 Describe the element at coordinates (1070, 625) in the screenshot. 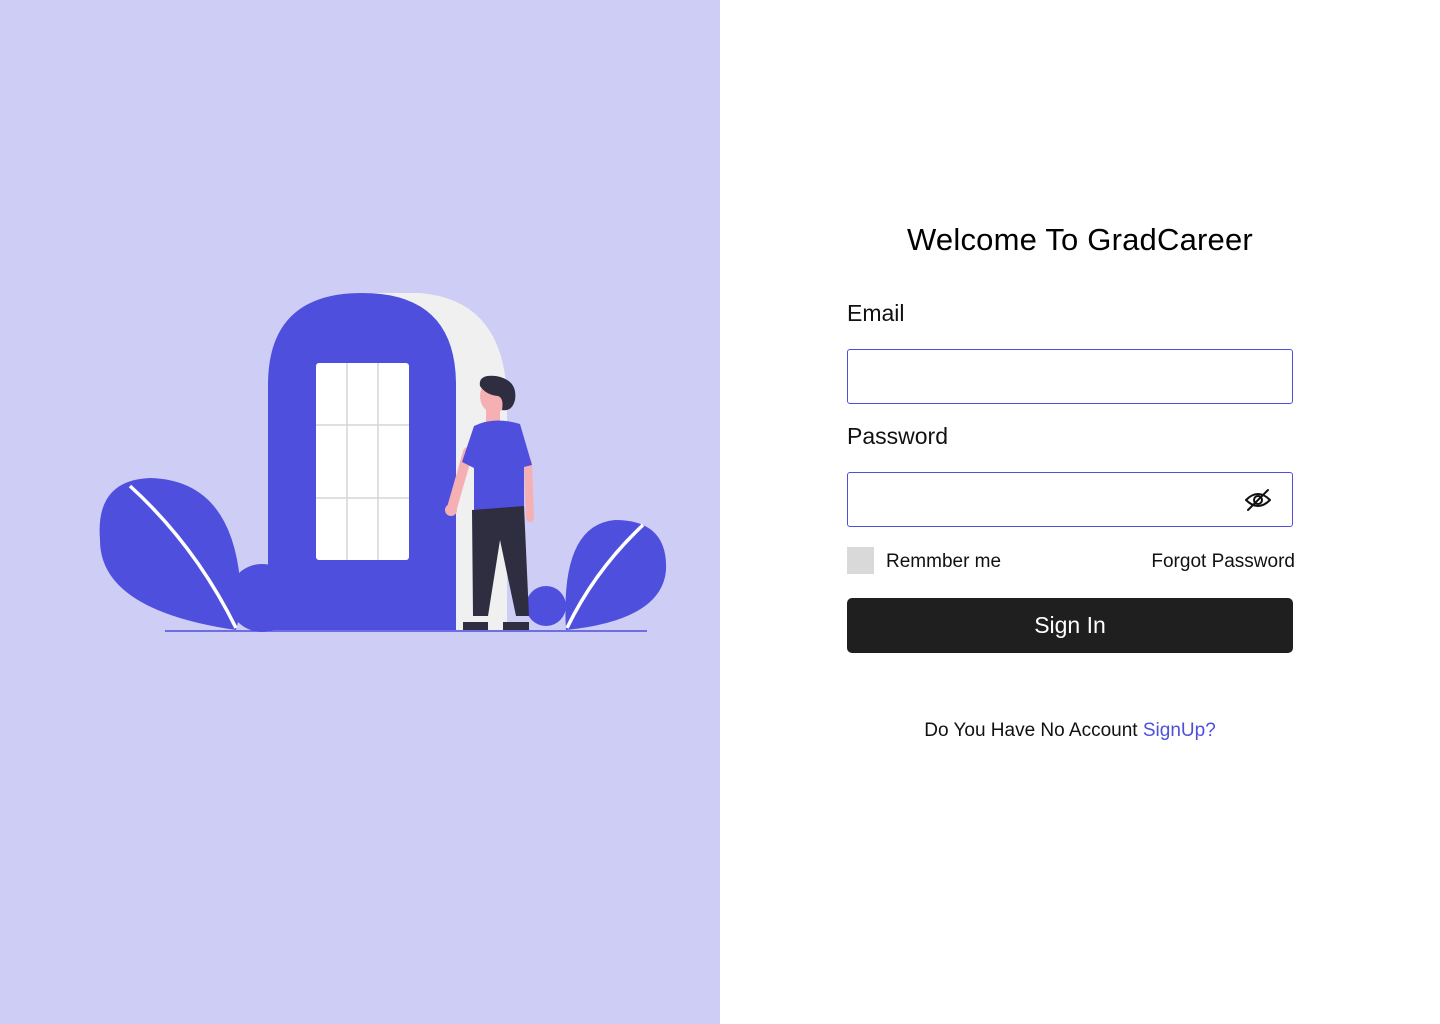

I see `sign-in-button: Sign In` at that location.